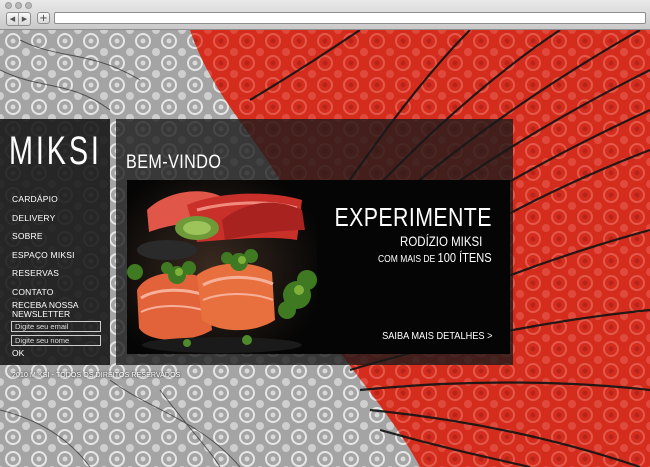 This screenshot has width=650, height=467. I want to click on window-controls, so click(18, 5).